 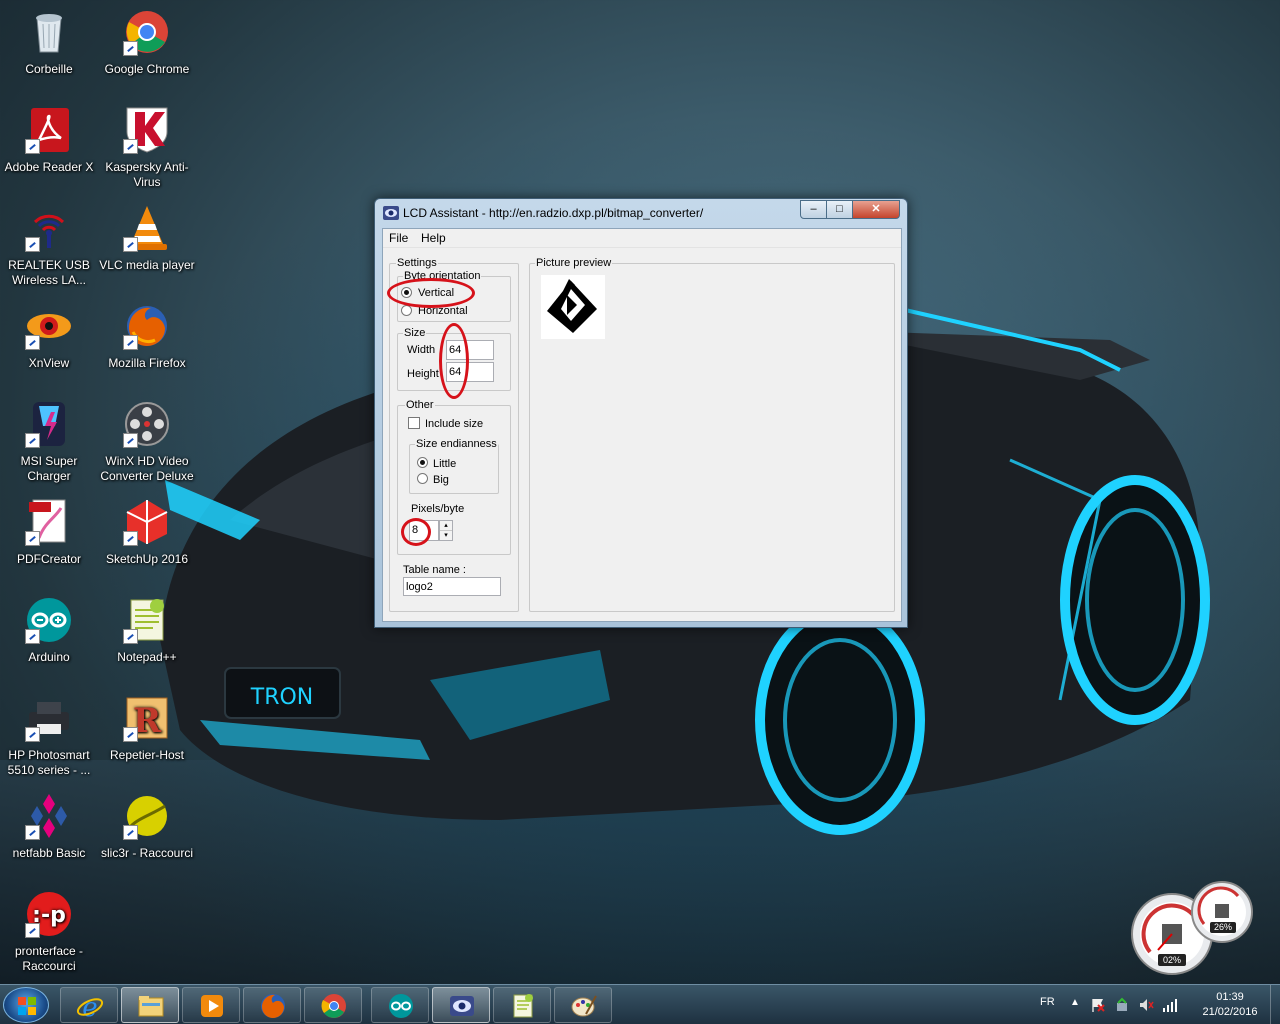 What do you see at coordinates (150, 1005) in the screenshot?
I see `taskbar-explorer` at bounding box center [150, 1005].